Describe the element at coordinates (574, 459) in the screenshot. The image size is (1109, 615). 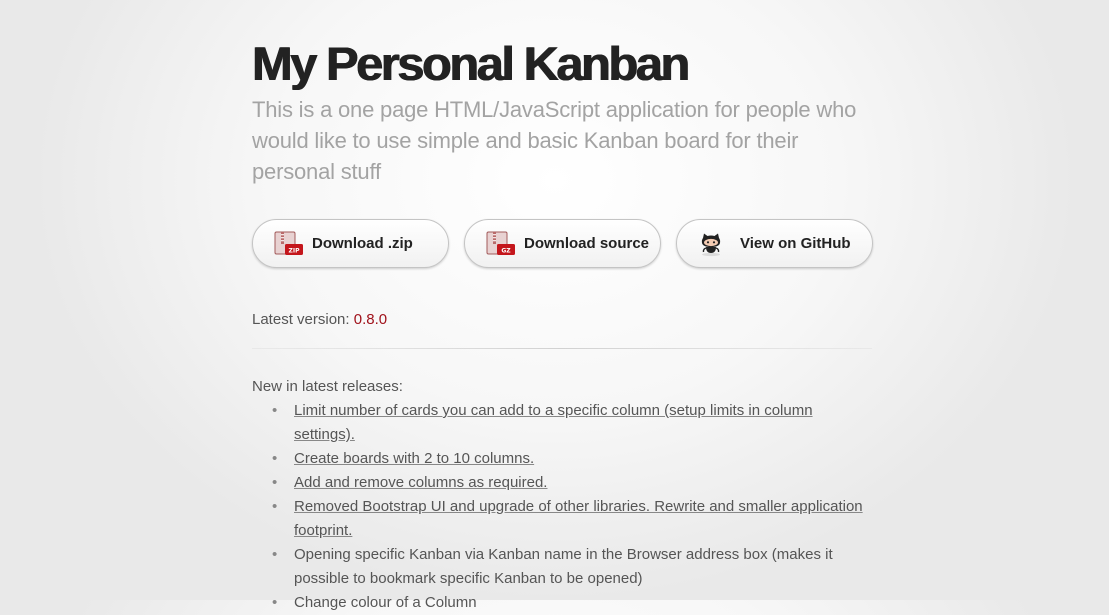
I see `list-item: • Create boards with 2 to 10 columns.` at that location.